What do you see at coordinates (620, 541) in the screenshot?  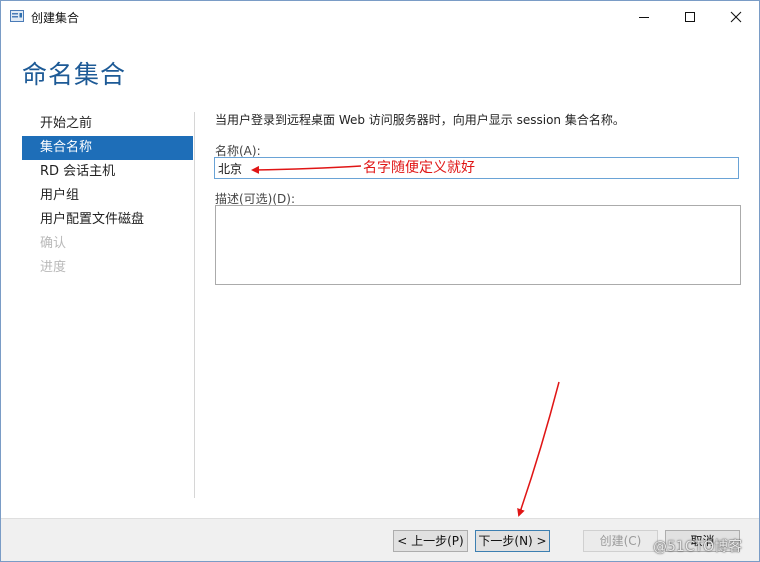 I see `create-button: 创建(C)` at bounding box center [620, 541].